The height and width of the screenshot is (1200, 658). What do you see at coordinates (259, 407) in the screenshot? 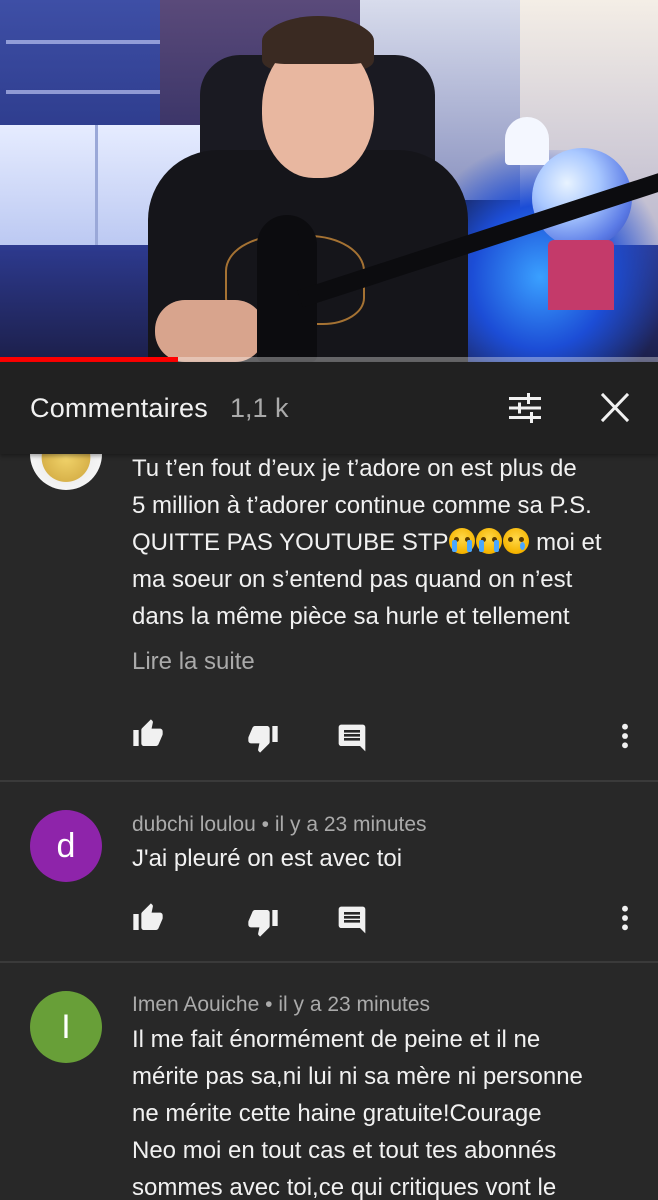
I see `comments-count: 1,1 k` at bounding box center [259, 407].